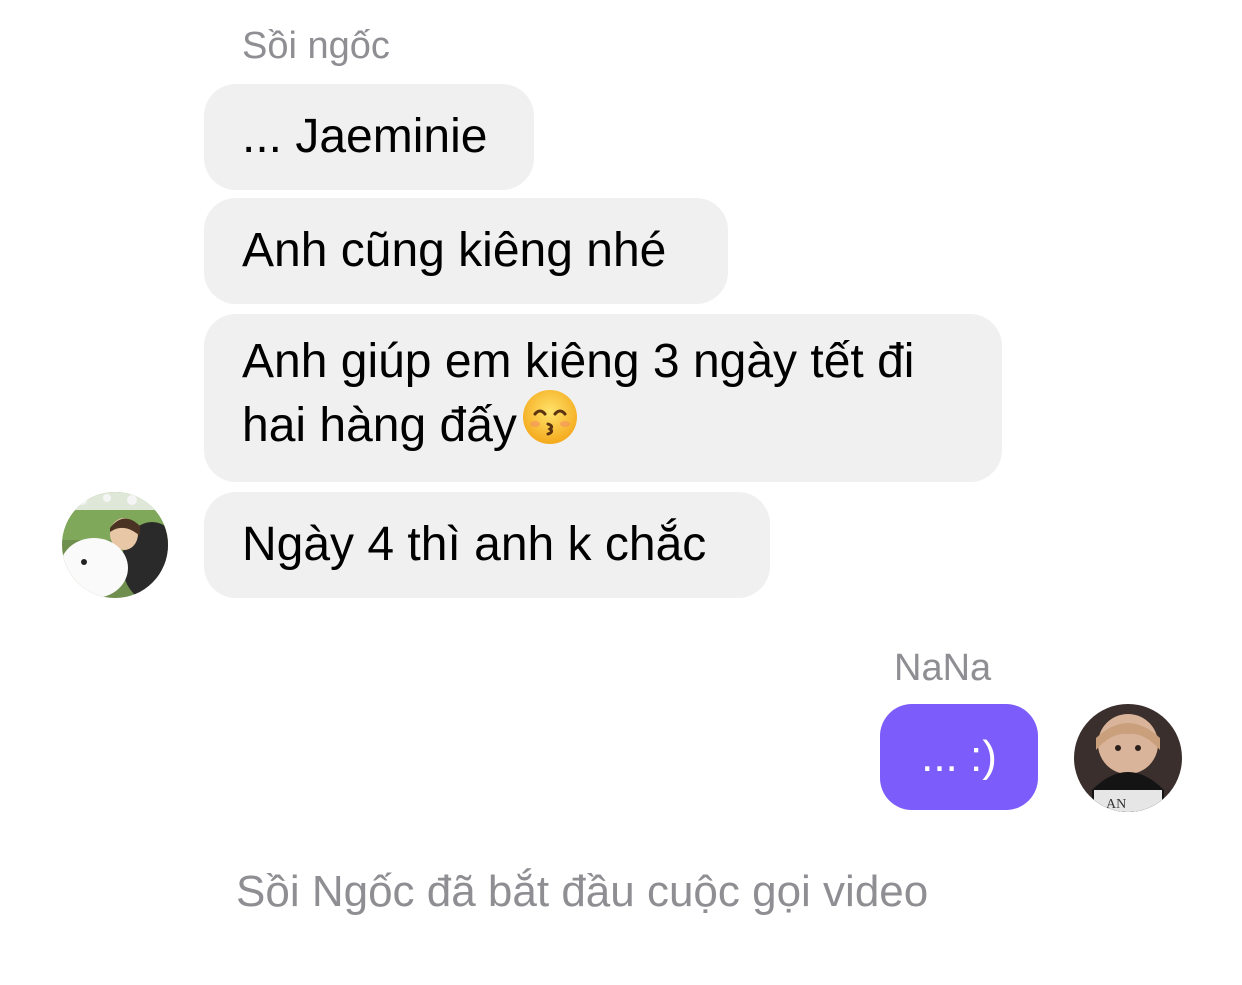  I want to click on message-text: ... :), so click(959, 756).